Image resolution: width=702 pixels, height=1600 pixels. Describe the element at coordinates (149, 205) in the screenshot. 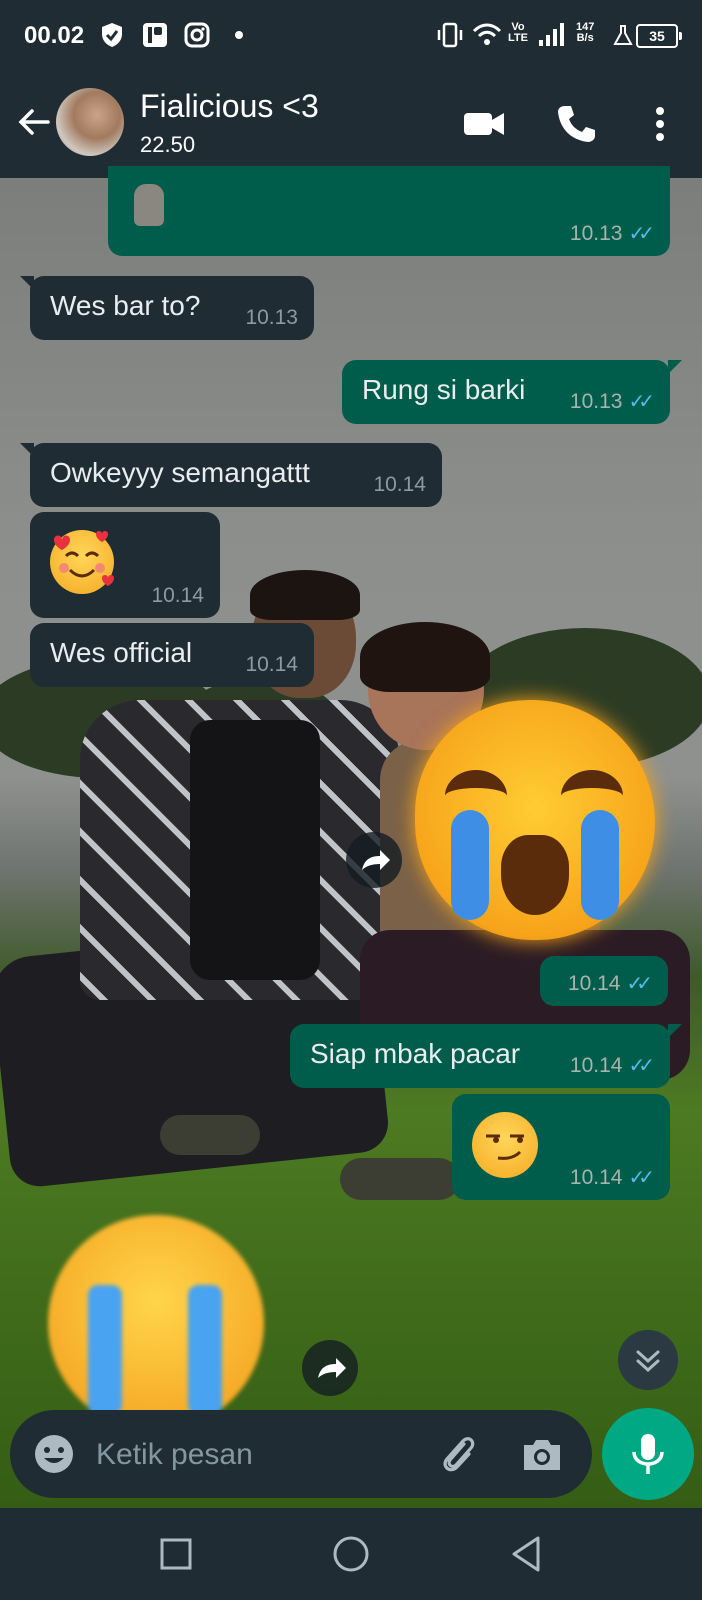

I see `moai-emoji` at that location.